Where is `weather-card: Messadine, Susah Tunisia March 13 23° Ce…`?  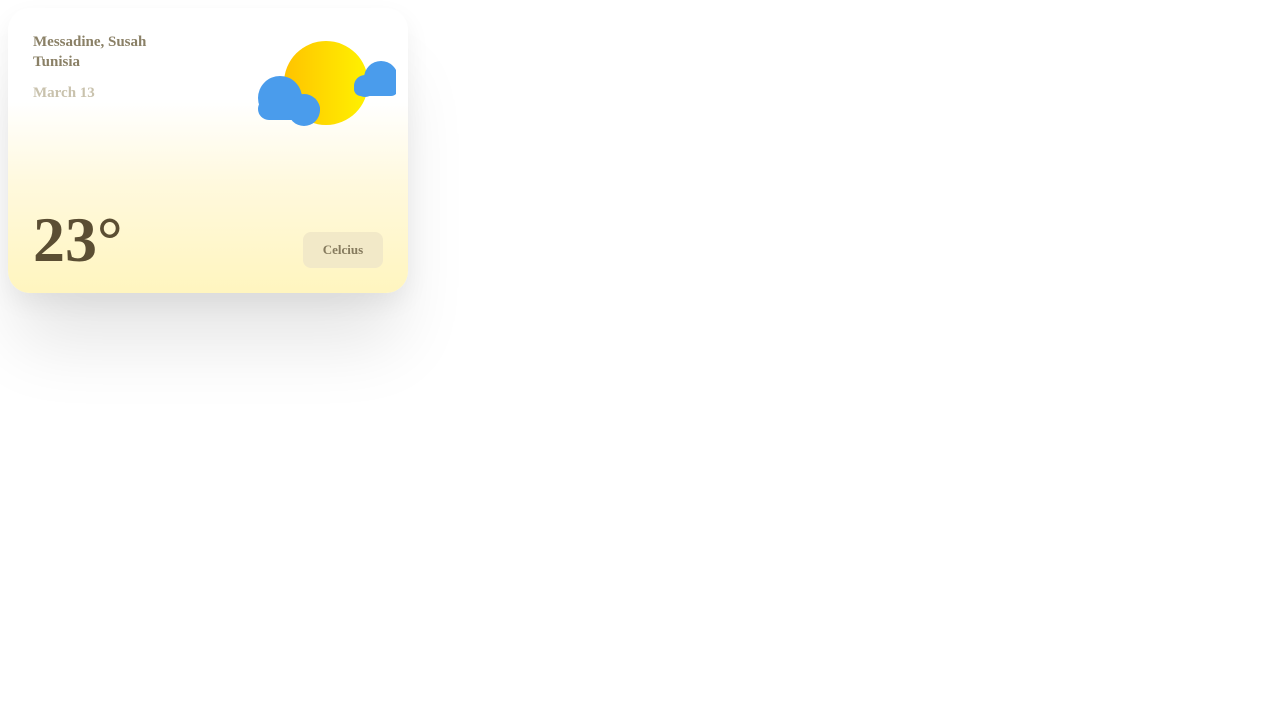
weather-card: Messadine, Susah Tunisia March 13 23° Ce… is located at coordinates (208, 150).